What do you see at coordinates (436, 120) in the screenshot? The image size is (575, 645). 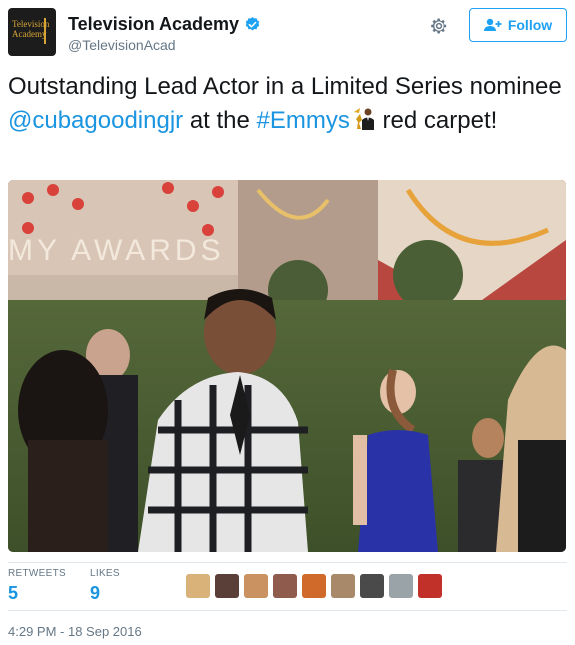 I see `tweet-text-part3: red carpet!` at bounding box center [436, 120].